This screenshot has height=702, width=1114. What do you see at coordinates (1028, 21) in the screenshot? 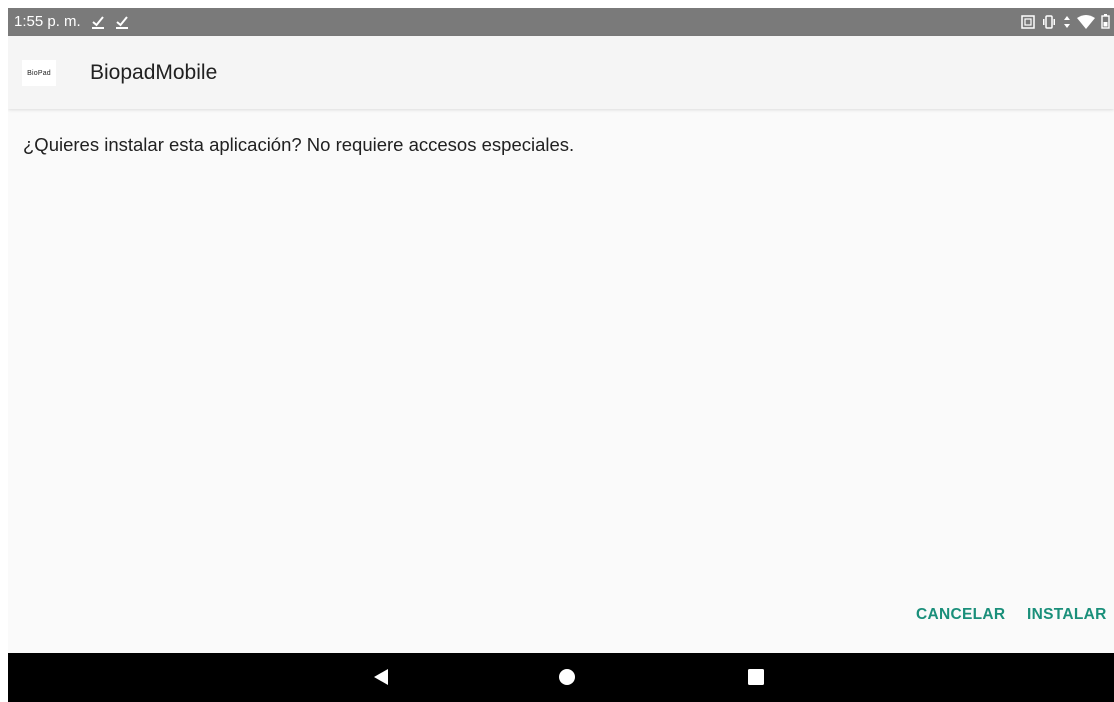
I see `screenshot-icon` at bounding box center [1028, 21].